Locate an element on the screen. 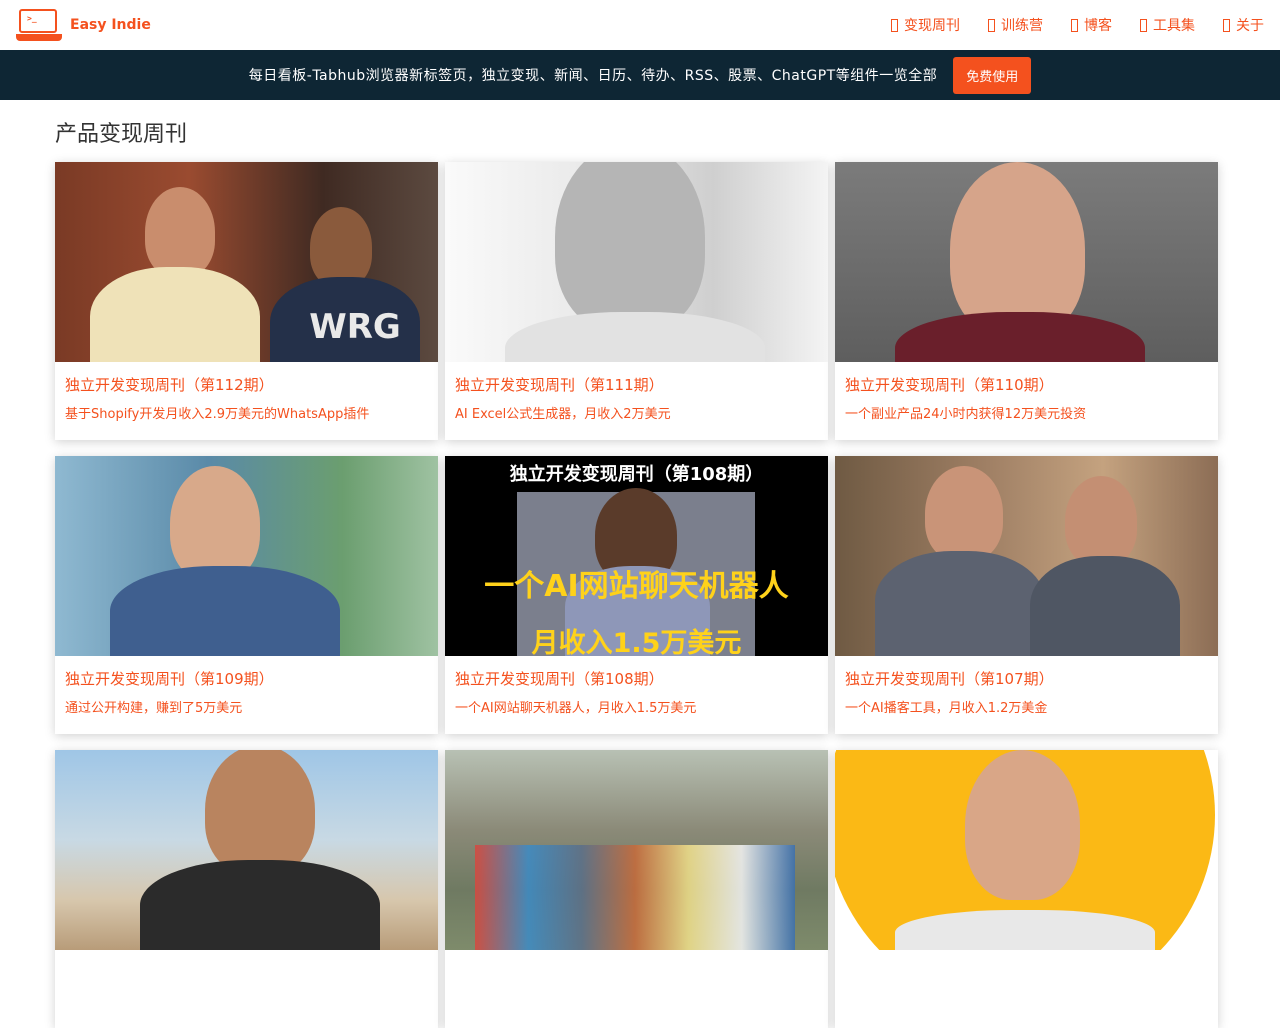 The width and height of the screenshot is (1280, 1028). card-title: 独立开发变现周刊（第112期） is located at coordinates (169, 385).